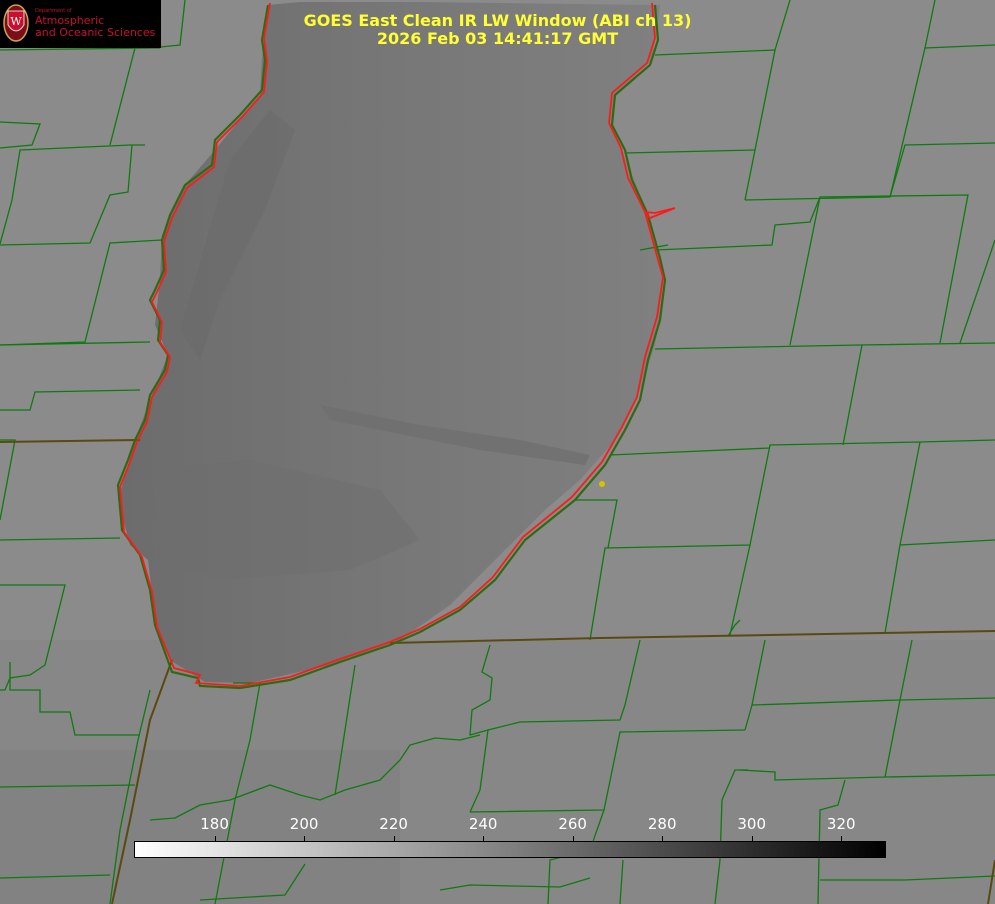  Describe the element at coordinates (497, 20) in the screenshot. I see `image-title: GOES East Clean IR LW Window (ABI ch 13)` at that location.